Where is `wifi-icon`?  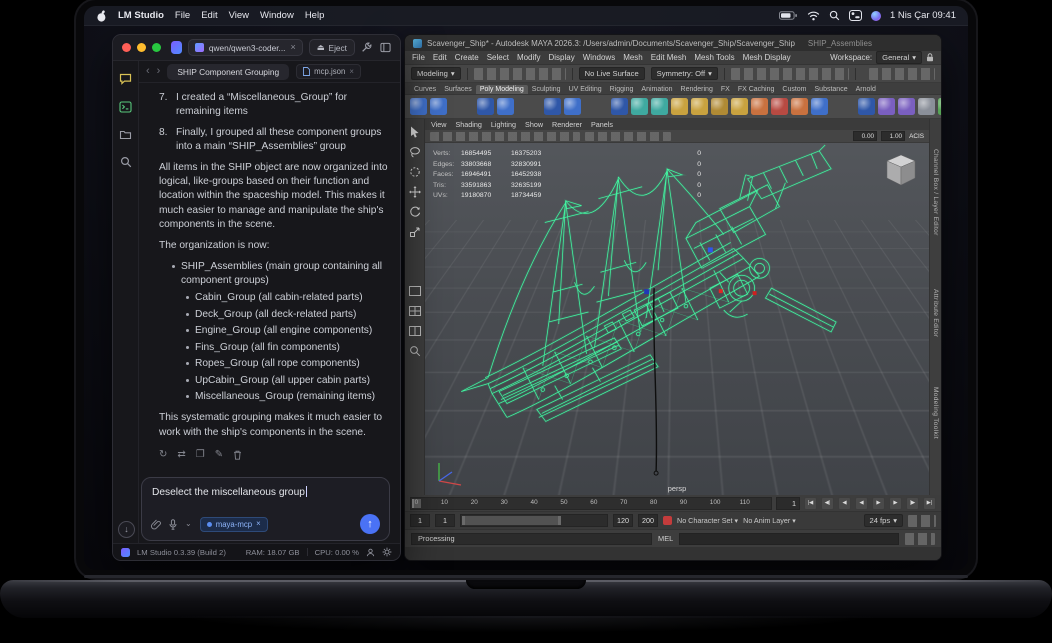
wifi-icon is located at coordinates (813, 15).